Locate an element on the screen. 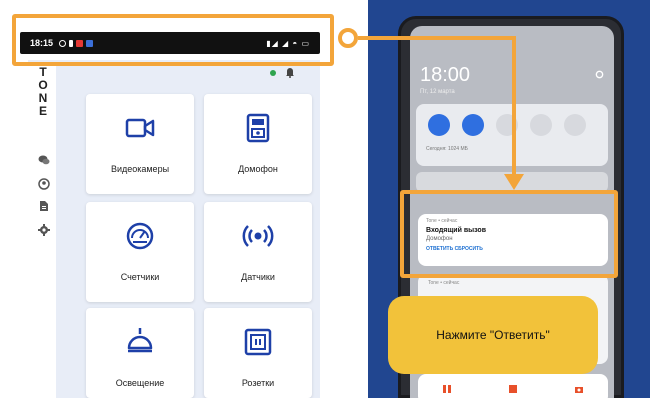 This screenshot has width=650, height=398. hint-bubble: Нажмите "Ответить" is located at coordinates (493, 335).